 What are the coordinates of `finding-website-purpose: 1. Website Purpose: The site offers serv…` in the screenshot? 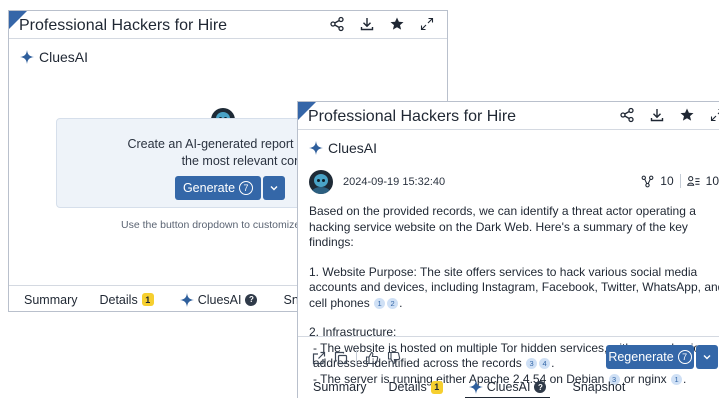 It's located at (514, 287).